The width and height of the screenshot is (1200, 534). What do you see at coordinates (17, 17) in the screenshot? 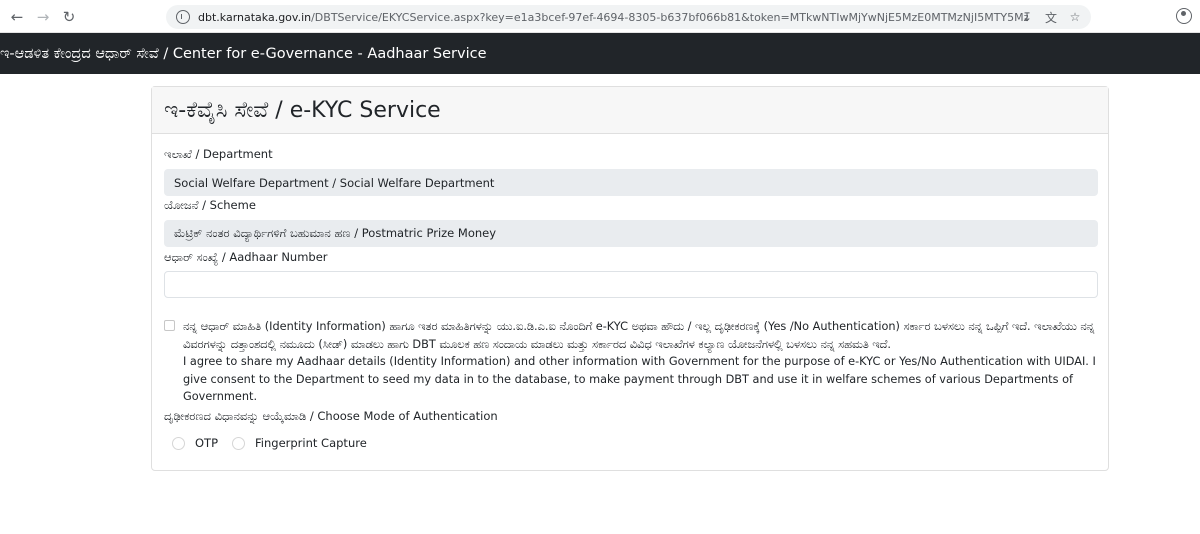
I see `back-arrow-icon: ←` at bounding box center [17, 17].